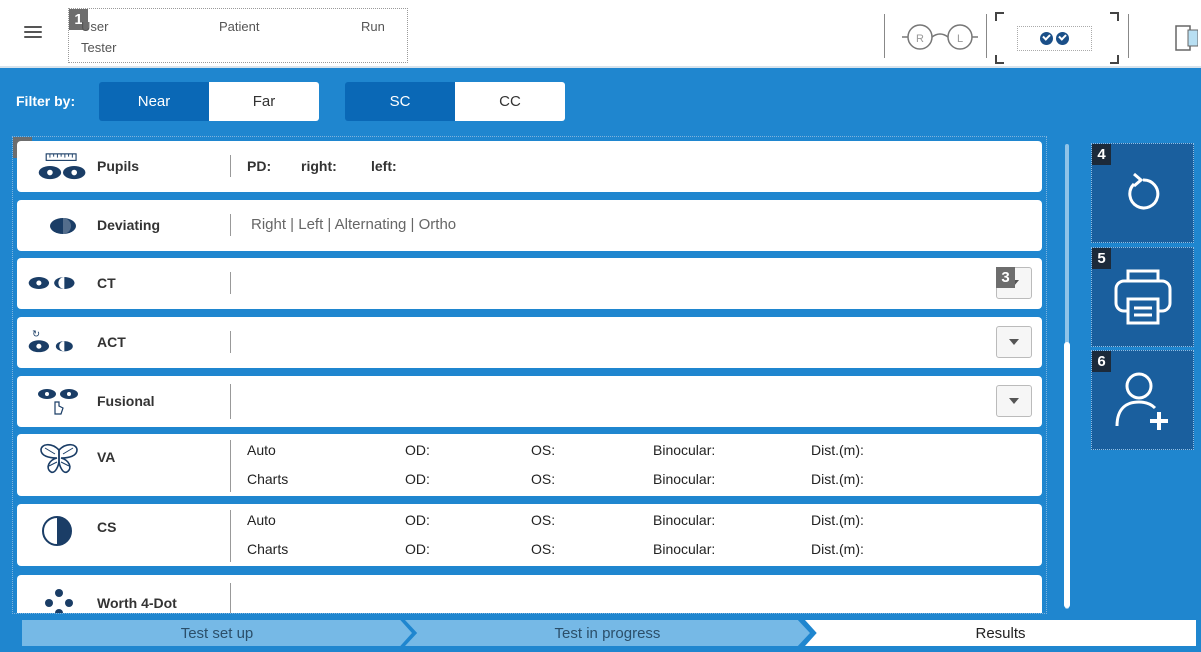 The width and height of the screenshot is (1201, 652). What do you see at coordinates (529, 166) in the screenshot?
I see `test-row-pupils: Pupils PD: right: left:` at bounding box center [529, 166].